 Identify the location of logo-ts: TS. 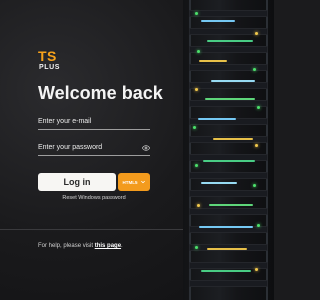
(47, 56).